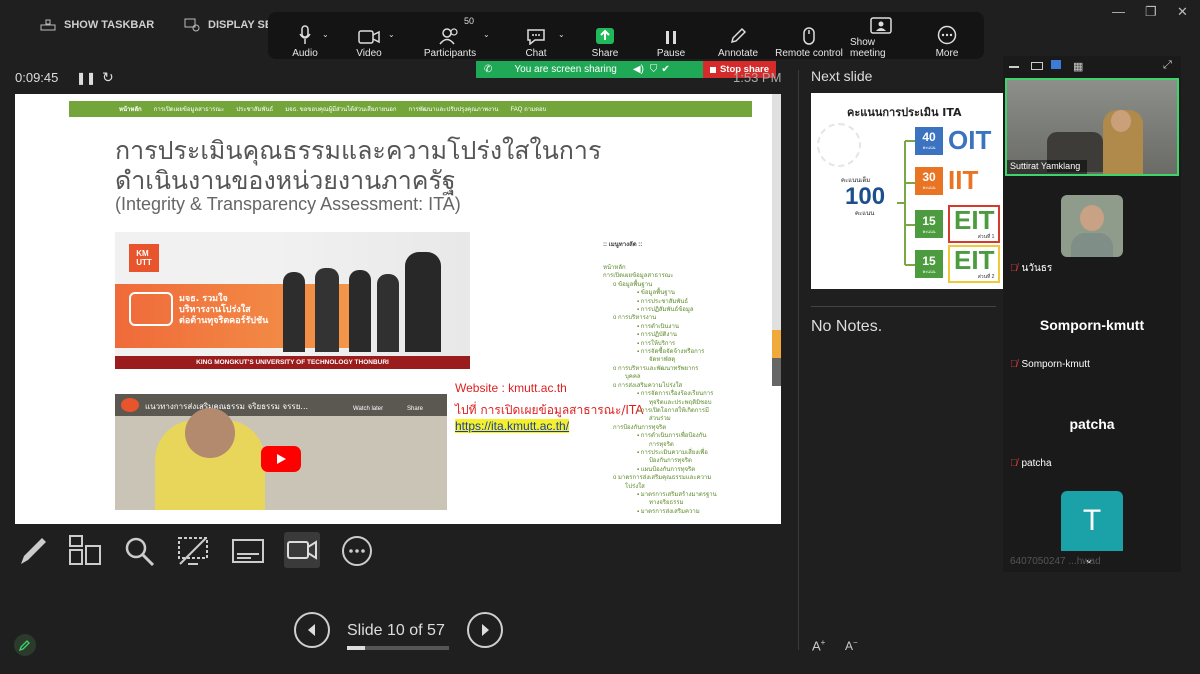  What do you see at coordinates (678, 344) in the screenshot?
I see `menu-item: ▪ การให้บริการ` at bounding box center [678, 344].